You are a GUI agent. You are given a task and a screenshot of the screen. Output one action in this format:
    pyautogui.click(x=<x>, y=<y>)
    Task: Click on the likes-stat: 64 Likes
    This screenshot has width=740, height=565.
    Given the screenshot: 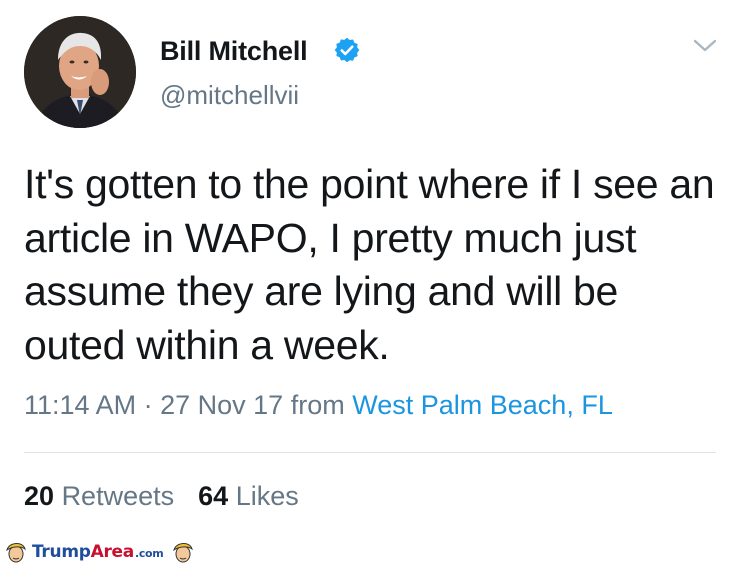 What is the action you would take?
    pyautogui.click(x=248, y=496)
    